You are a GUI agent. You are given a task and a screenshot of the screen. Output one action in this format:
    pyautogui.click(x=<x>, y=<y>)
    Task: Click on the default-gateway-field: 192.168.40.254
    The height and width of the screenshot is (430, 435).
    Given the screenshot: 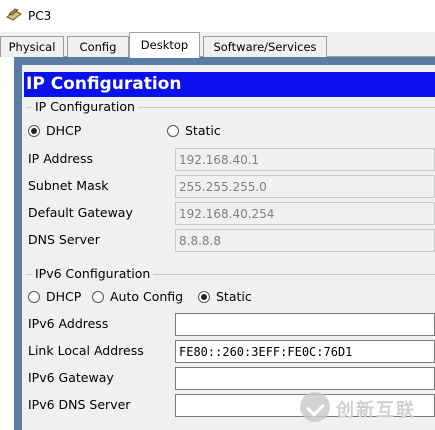 What is the action you would take?
    pyautogui.click(x=305, y=213)
    